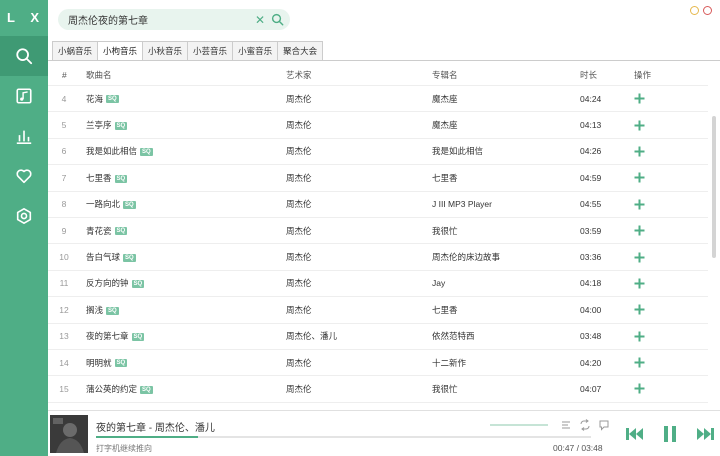  Describe the element at coordinates (643, 74) in the screenshot. I see `header-op: 操作` at that location.